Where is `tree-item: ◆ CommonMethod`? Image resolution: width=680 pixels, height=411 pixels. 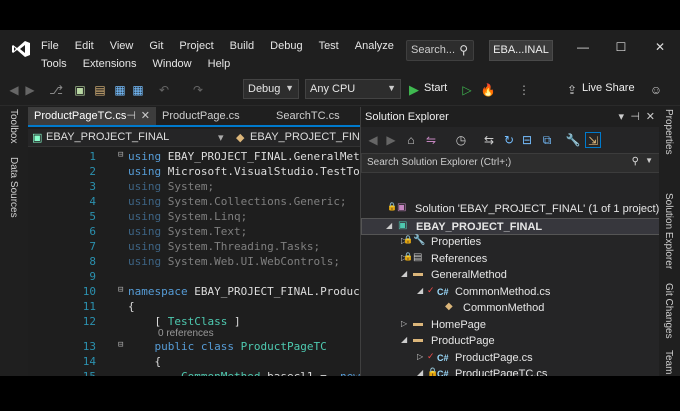 tree-item: ◆ CommonMethod is located at coordinates (510, 308).